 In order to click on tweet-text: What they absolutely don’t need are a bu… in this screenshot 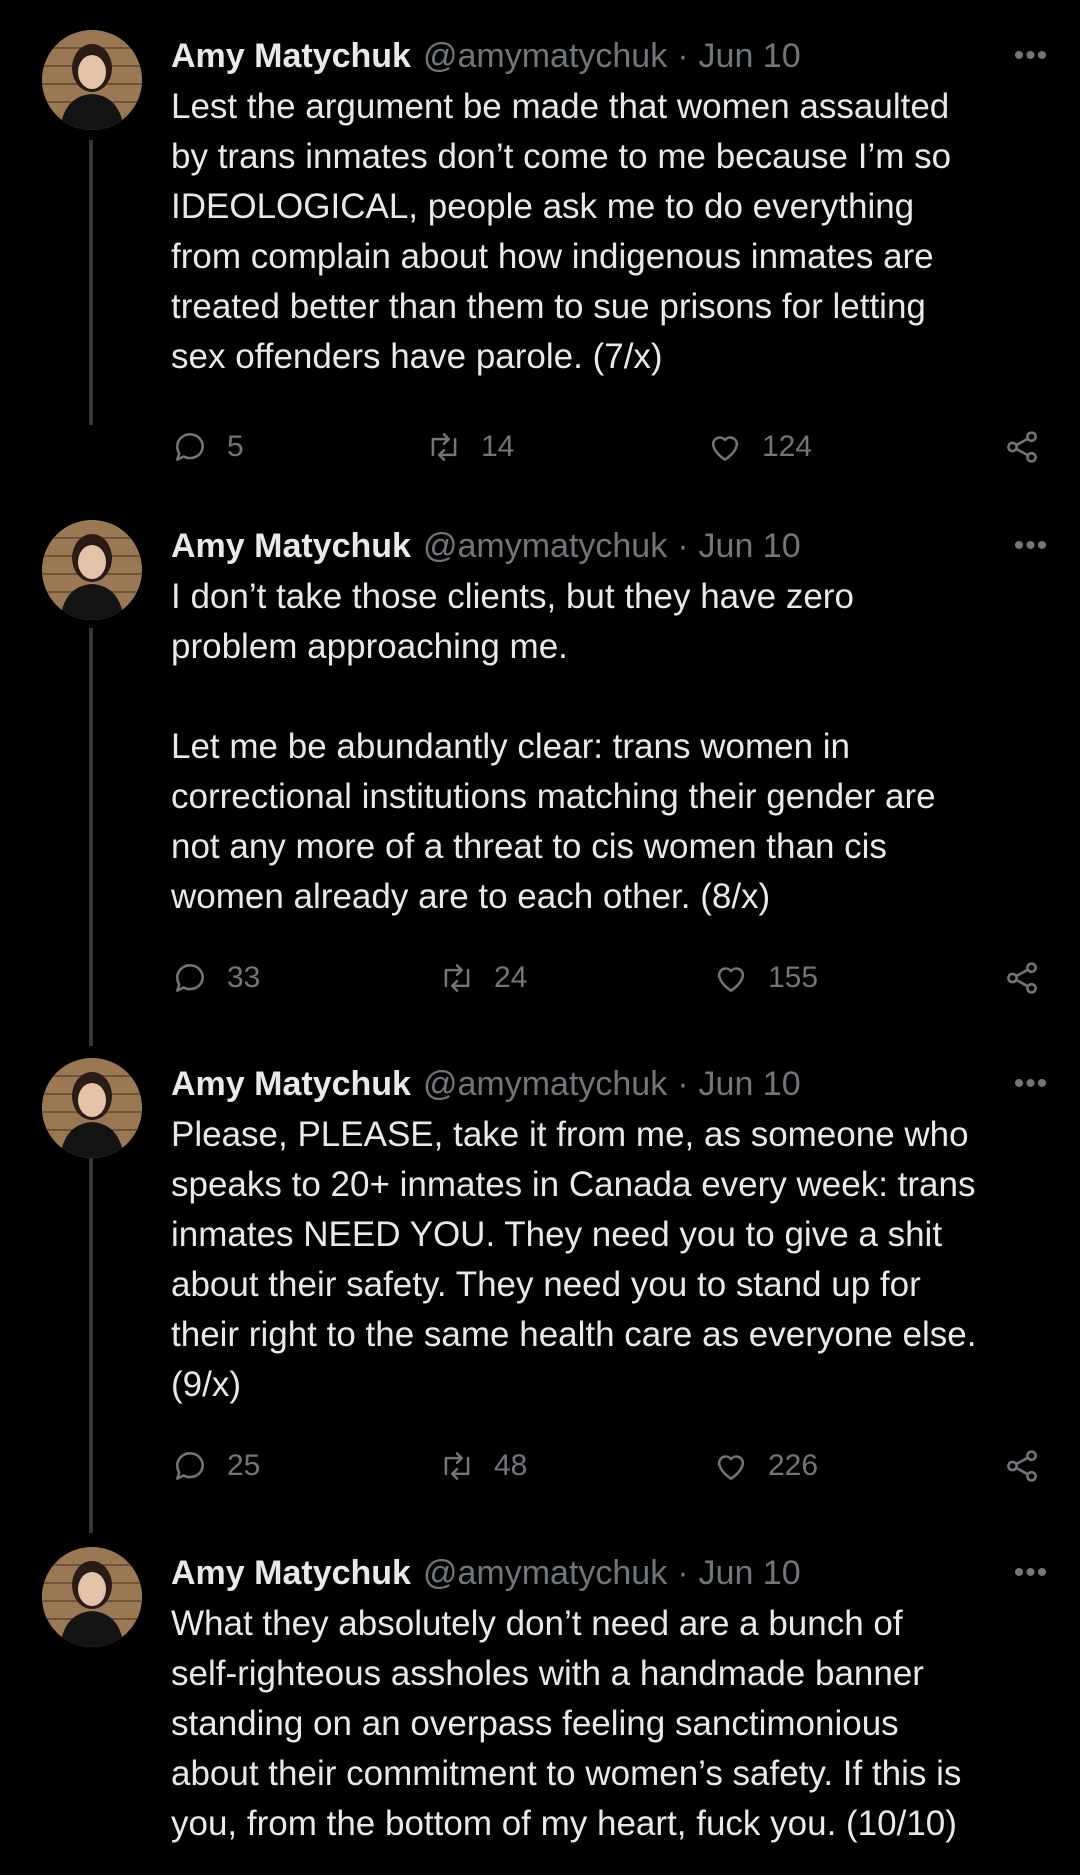, I will do `click(566, 1723)`.